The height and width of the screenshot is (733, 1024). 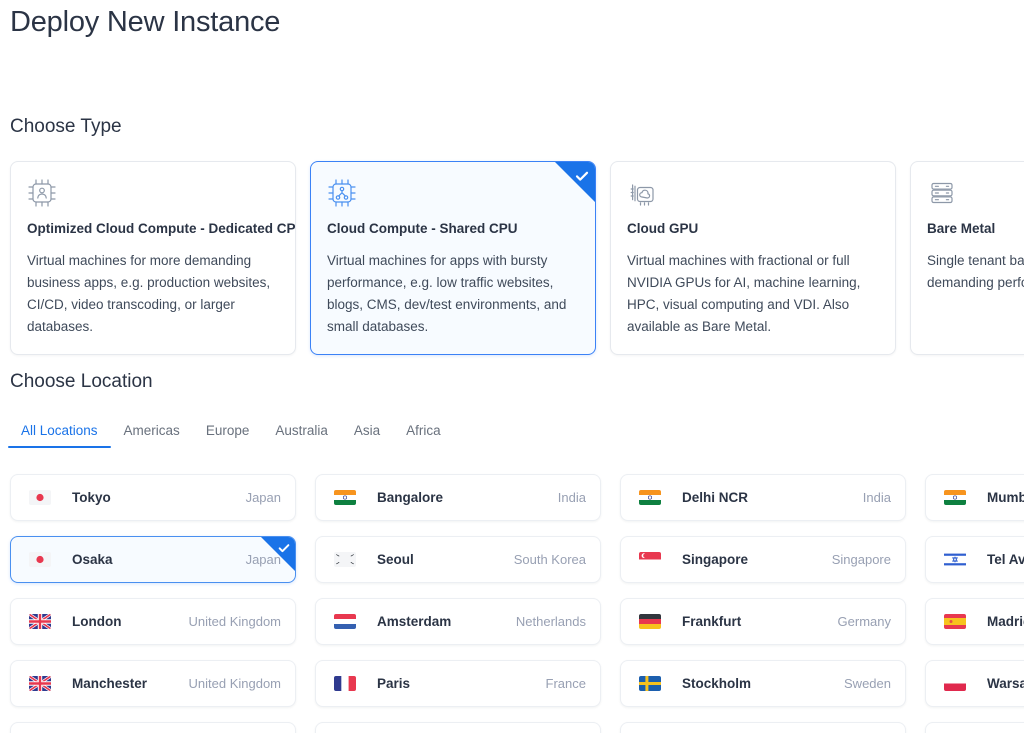 What do you see at coordinates (650, 683) in the screenshot?
I see `flag-icon-se` at bounding box center [650, 683].